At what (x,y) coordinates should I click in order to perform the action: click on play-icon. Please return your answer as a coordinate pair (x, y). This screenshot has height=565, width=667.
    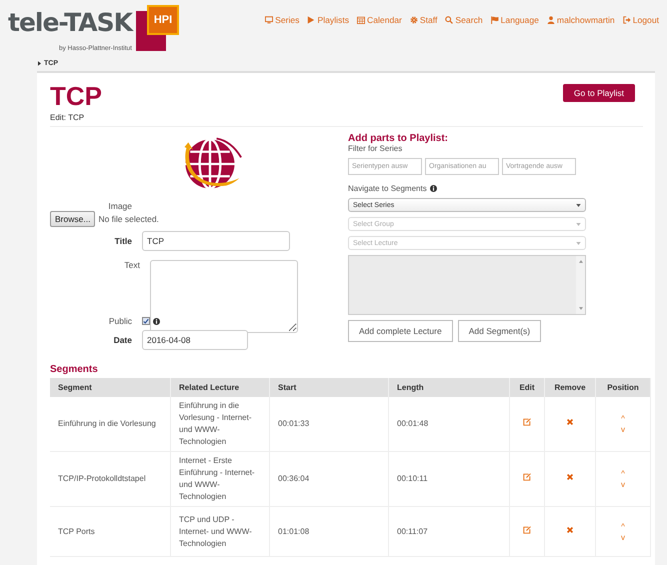
    Looking at the image, I should click on (311, 20).